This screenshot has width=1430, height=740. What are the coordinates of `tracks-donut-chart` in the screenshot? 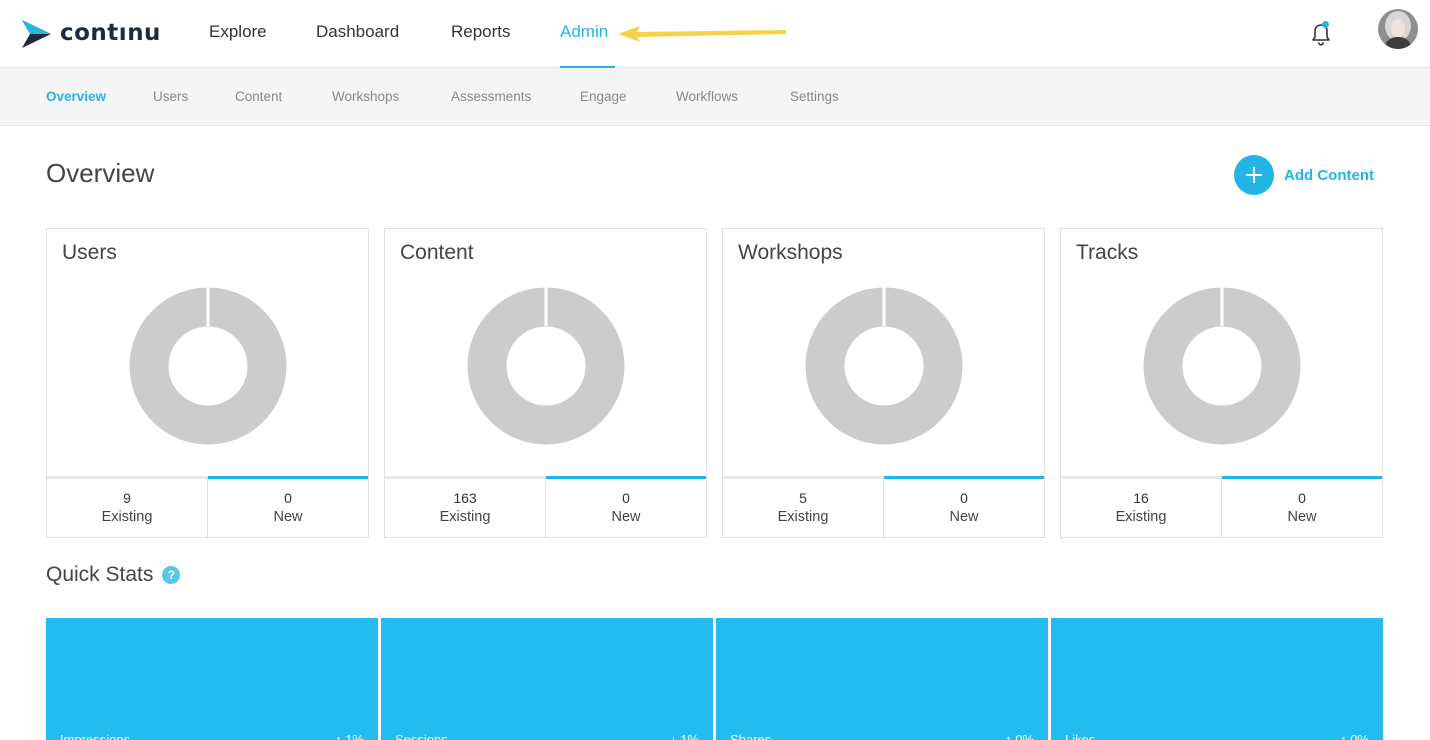 It's located at (1222, 365).